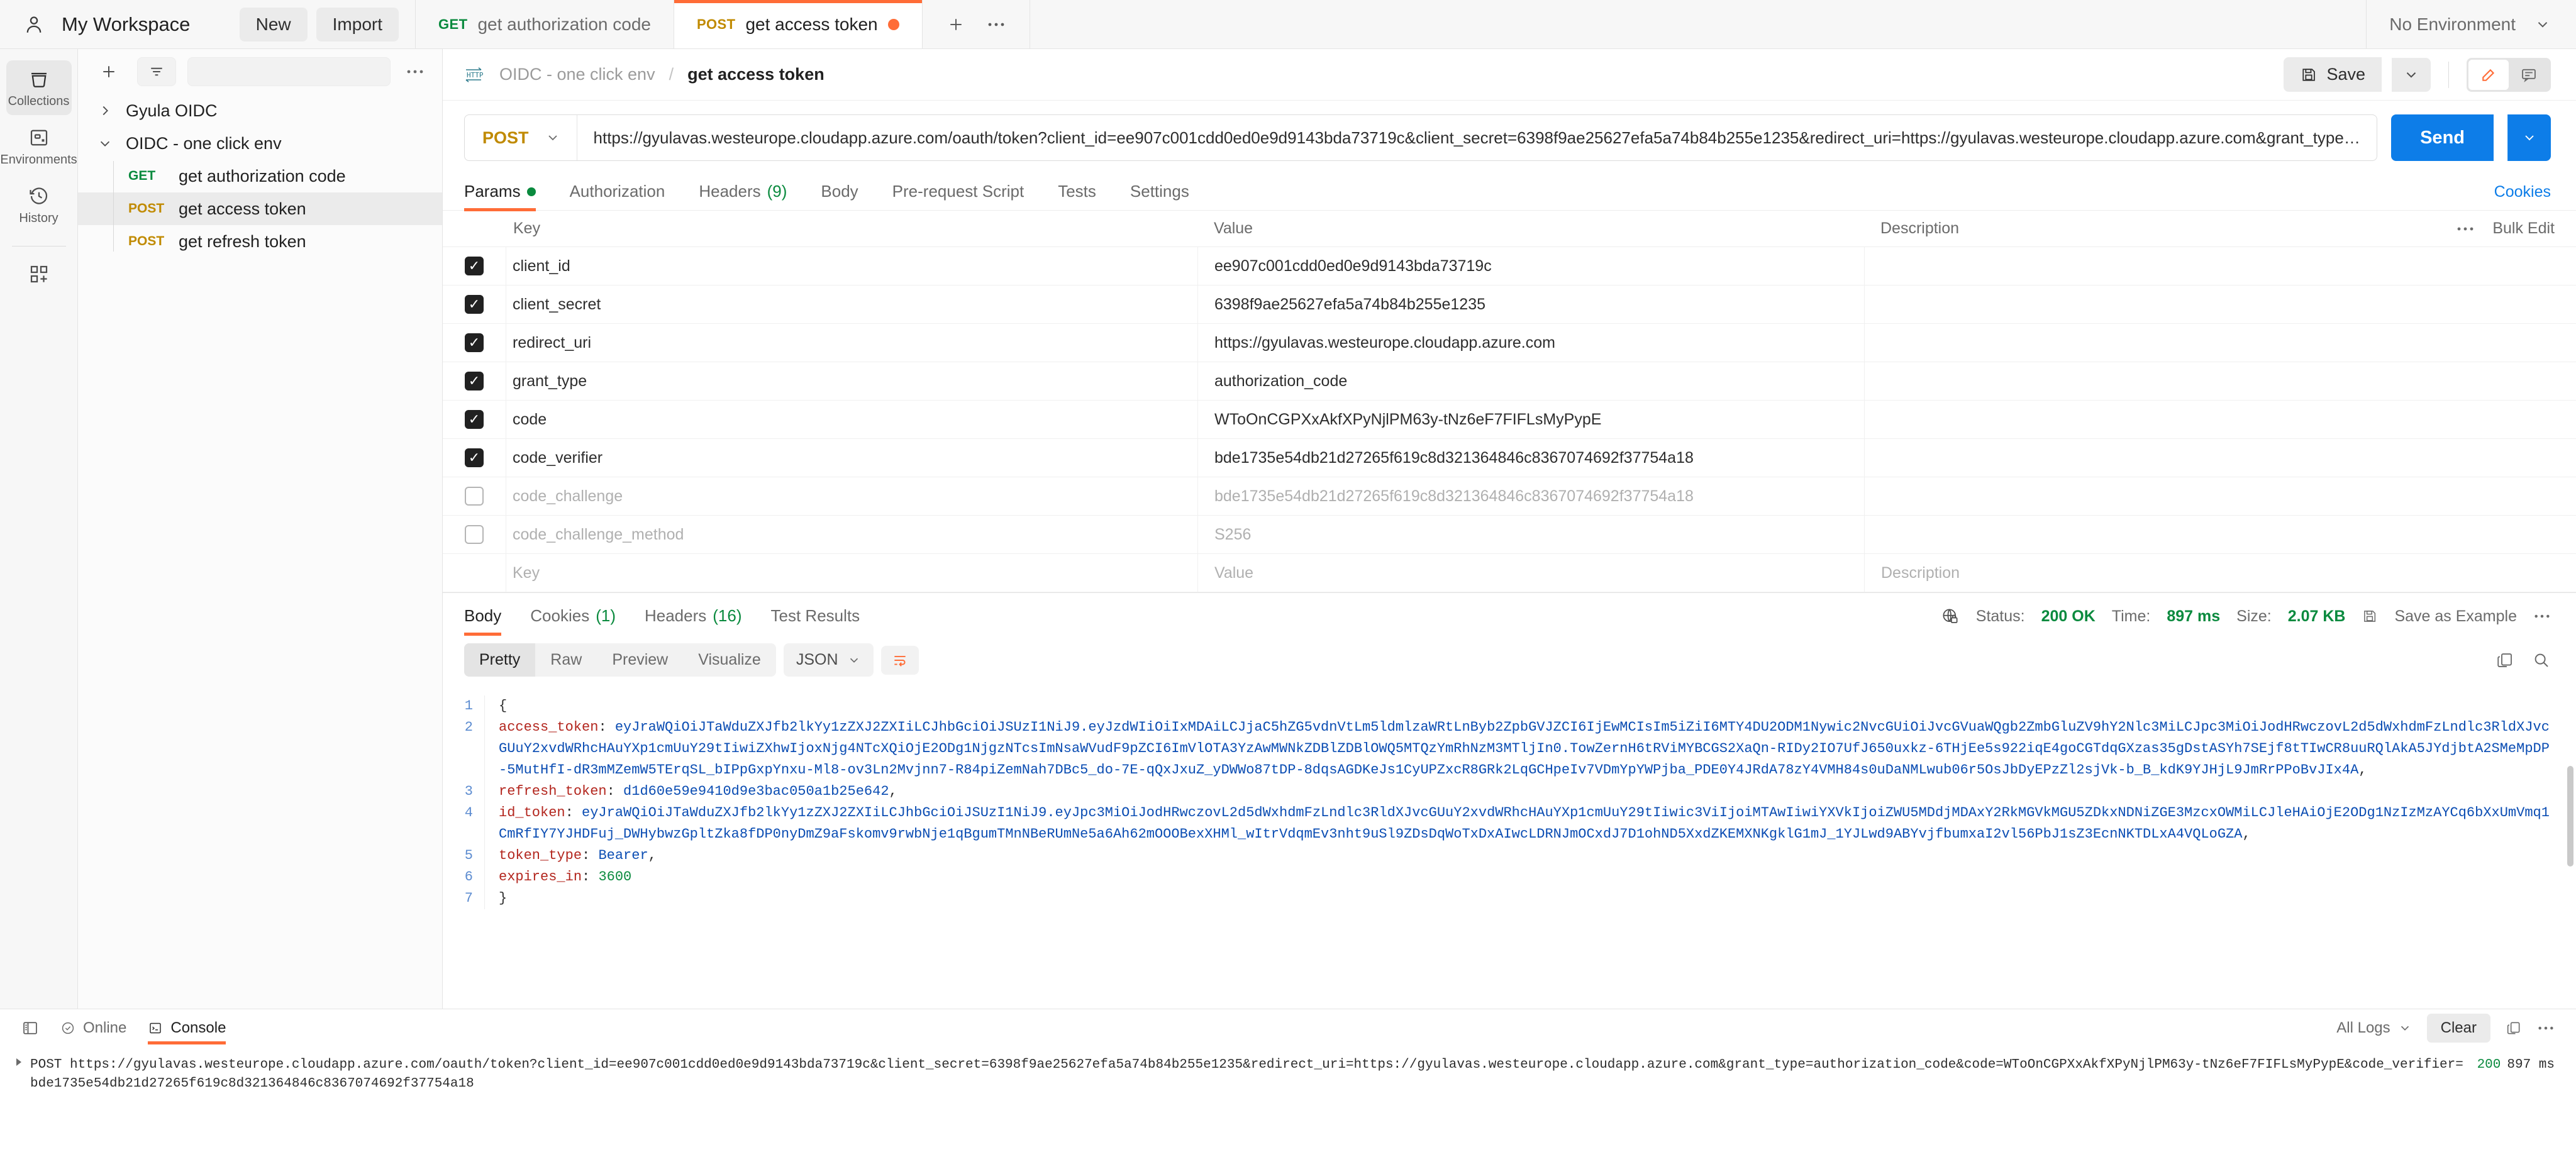 The height and width of the screenshot is (1152, 2576). Describe the element at coordinates (577, 74) in the screenshot. I see `breadcrumb-parent: OIDC - one click env` at that location.